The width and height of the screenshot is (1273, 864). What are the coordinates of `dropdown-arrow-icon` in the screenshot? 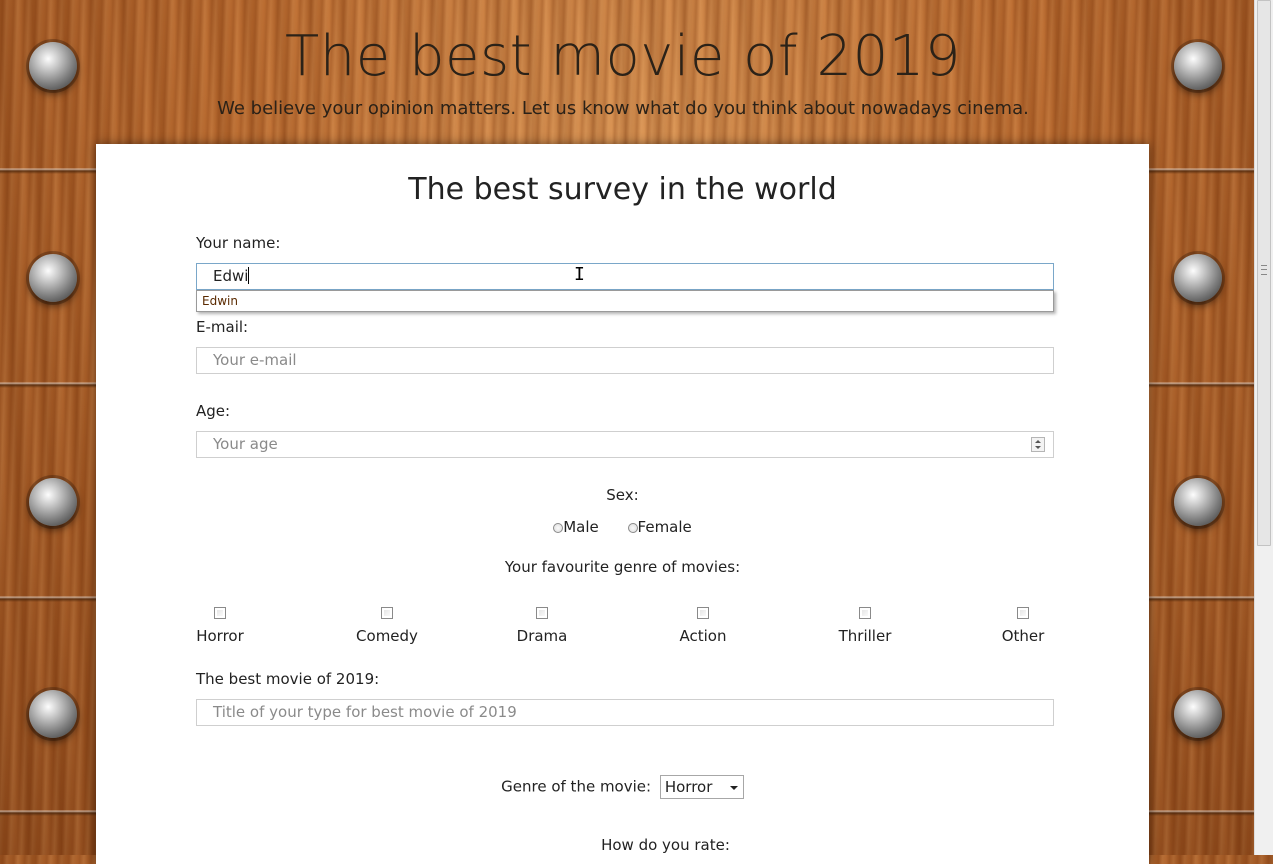 It's located at (733, 788).